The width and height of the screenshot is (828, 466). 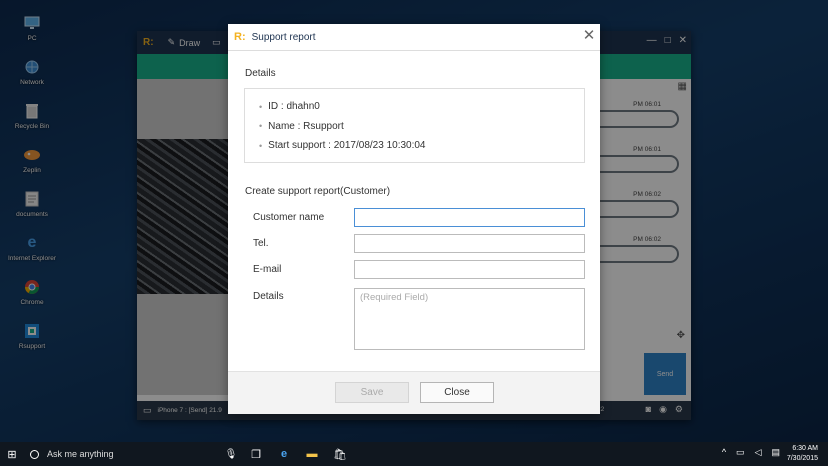 What do you see at coordinates (34, 454) in the screenshot?
I see `cortana-icon` at bounding box center [34, 454].